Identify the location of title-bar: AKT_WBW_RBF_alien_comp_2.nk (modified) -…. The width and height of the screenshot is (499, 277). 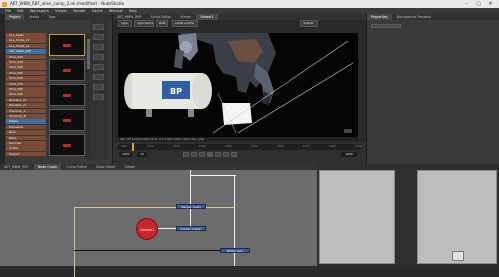
(249, 4).